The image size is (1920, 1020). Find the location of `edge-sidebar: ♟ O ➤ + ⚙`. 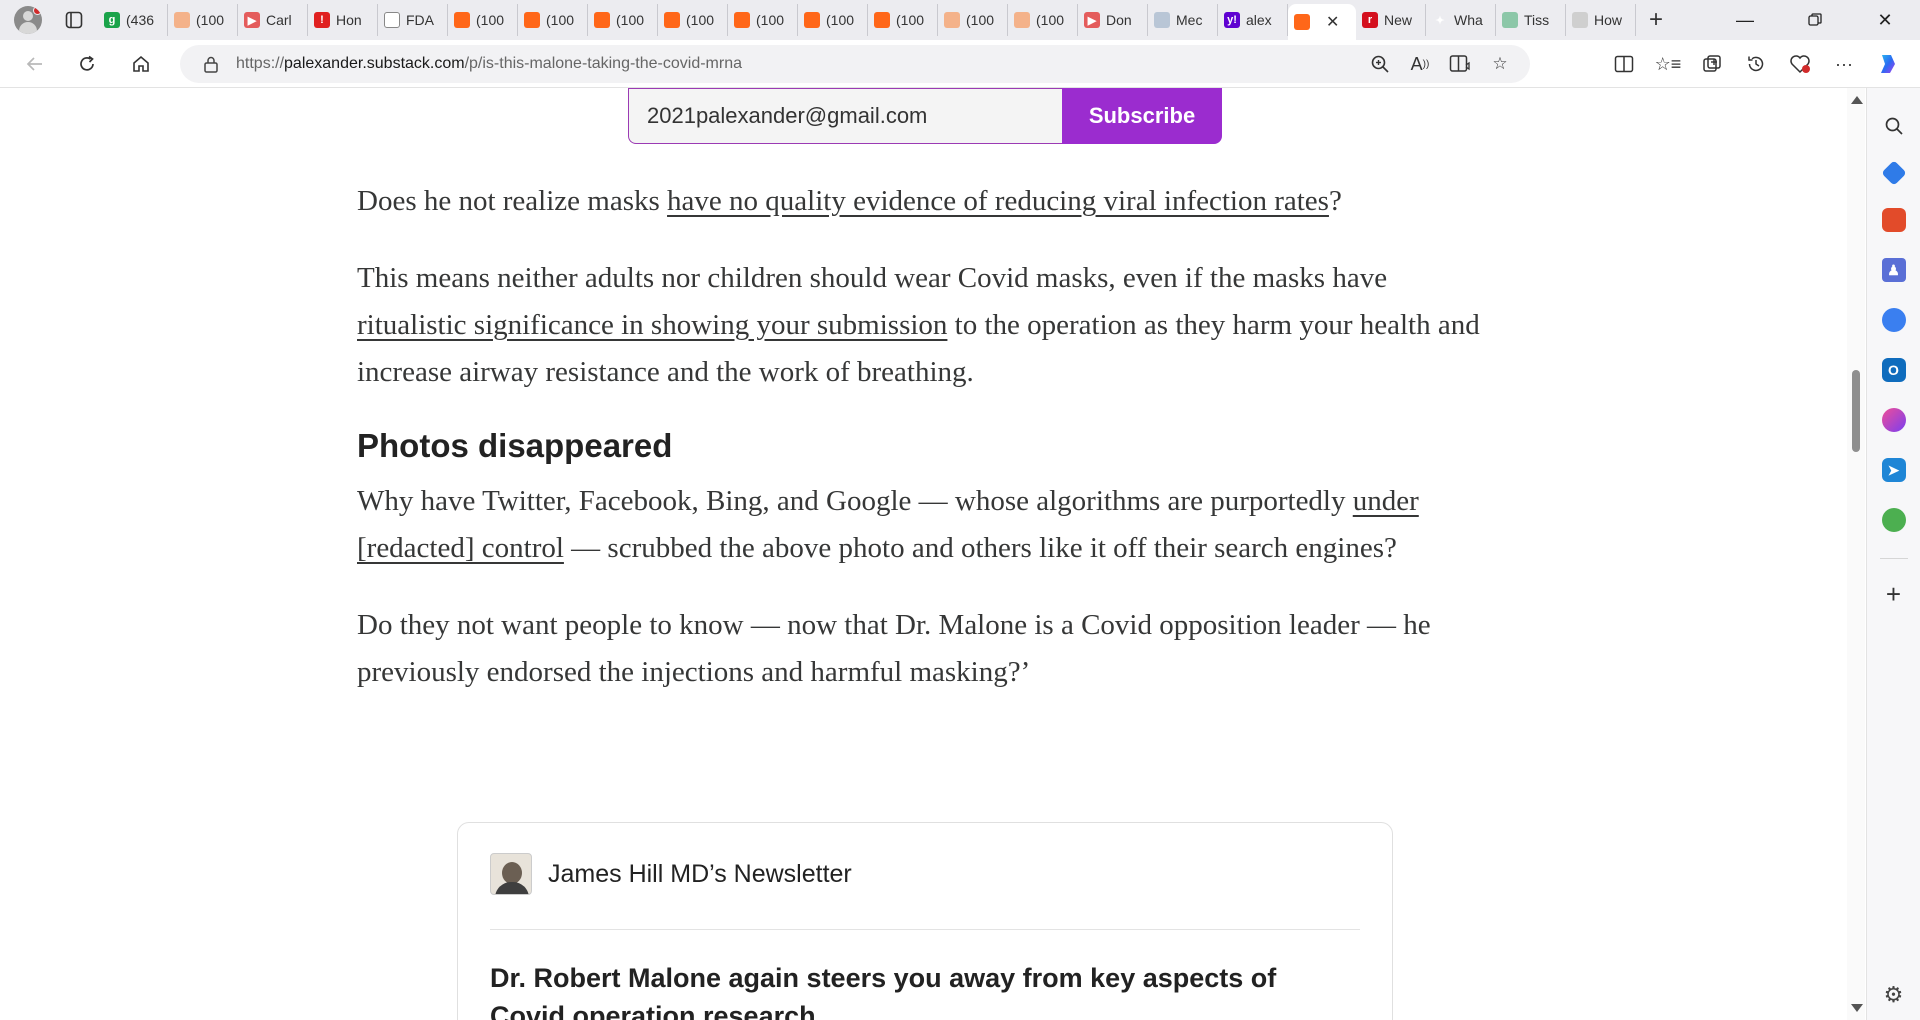

edge-sidebar: ♟ O ➤ + ⚙ is located at coordinates (1893, 554).